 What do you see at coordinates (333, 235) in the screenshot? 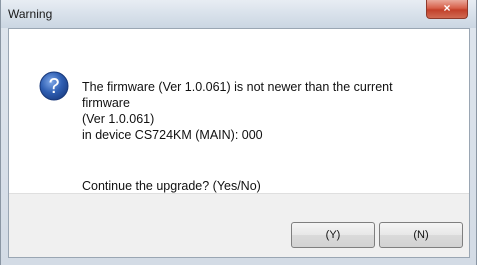
I see `yes-button: (Y)` at bounding box center [333, 235].